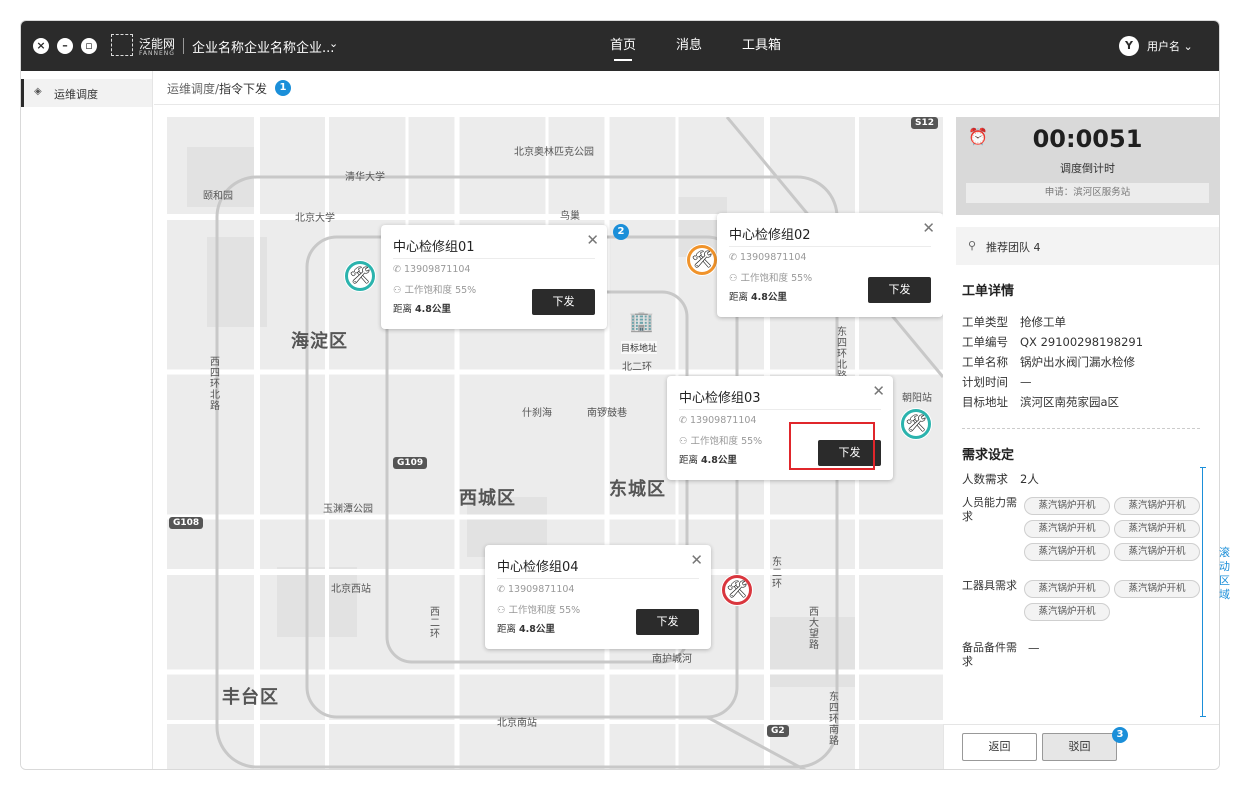 This screenshot has width=1238, height=803. What do you see at coordinates (1043, 322) in the screenshot?
I see `field-value: 抢修工单` at bounding box center [1043, 322].